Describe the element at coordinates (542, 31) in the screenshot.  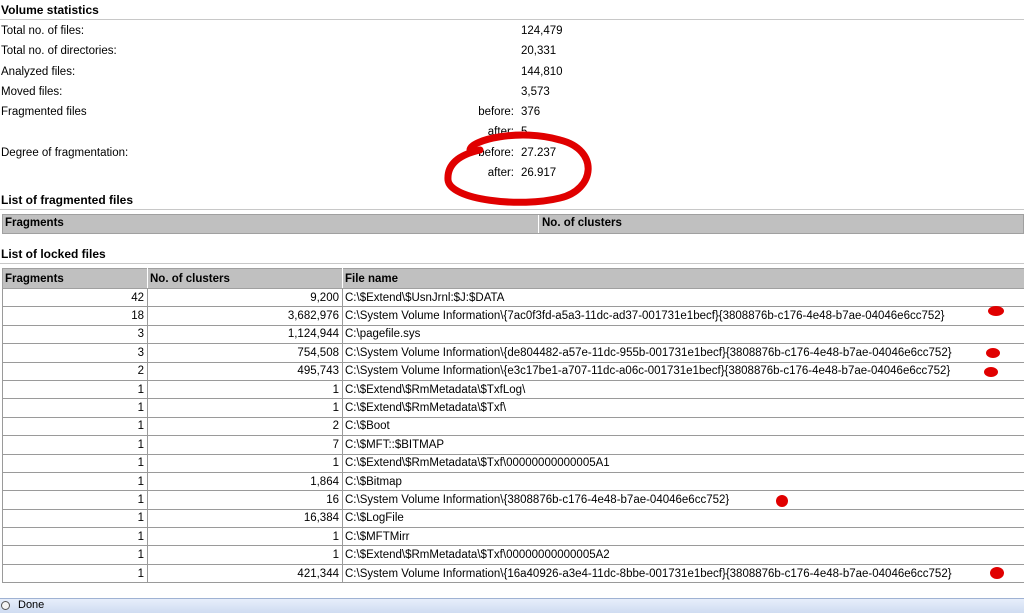
I see `total-files-value: 124,479` at that location.